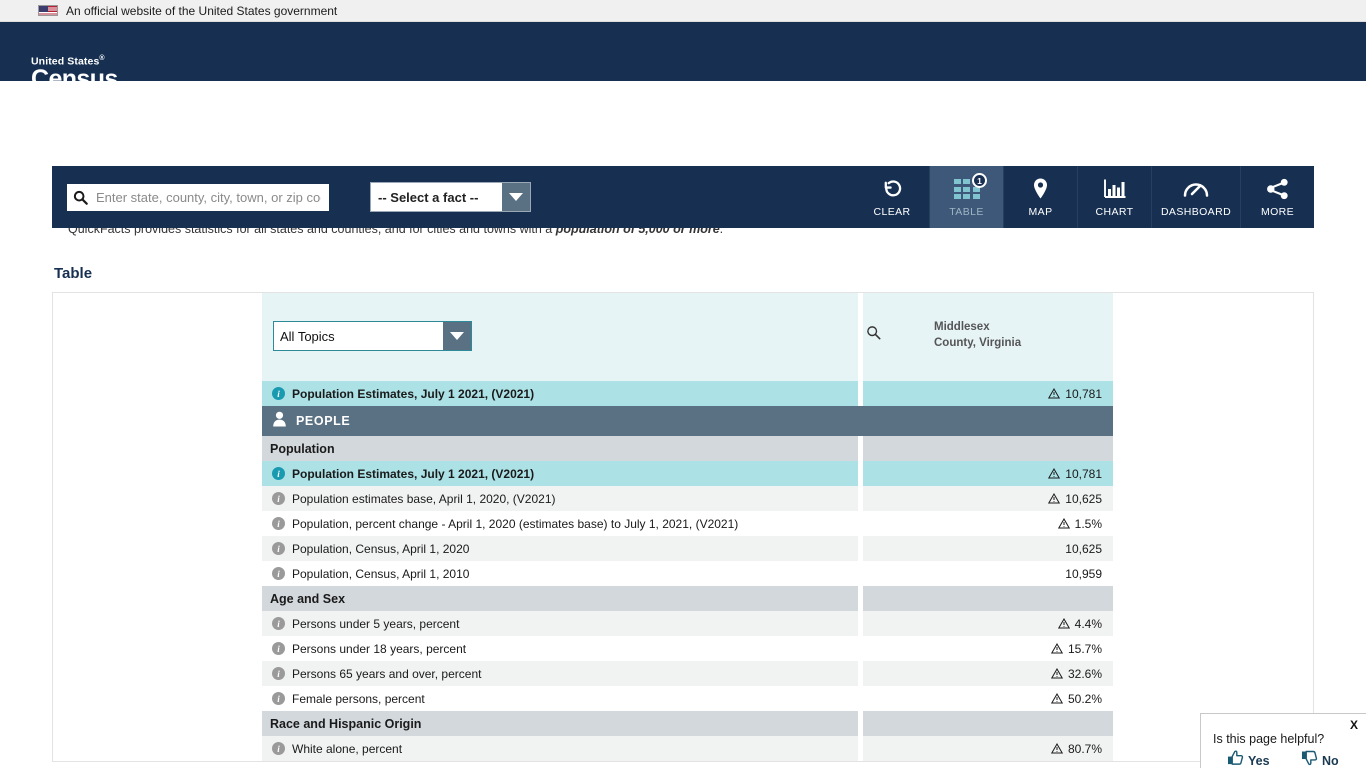 The image size is (1366, 771). What do you see at coordinates (966, 197) in the screenshot?
I see `table-button: 1 TABLE` at bounding box center [966, 197].